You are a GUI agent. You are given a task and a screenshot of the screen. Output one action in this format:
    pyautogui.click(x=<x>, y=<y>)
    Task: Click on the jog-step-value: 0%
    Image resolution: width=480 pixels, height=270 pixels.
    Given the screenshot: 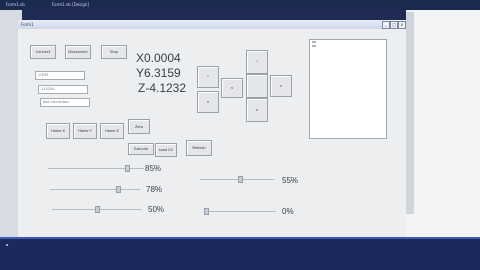 What is the action you would take?
    pyautogui.click(x=288, y=211)
    